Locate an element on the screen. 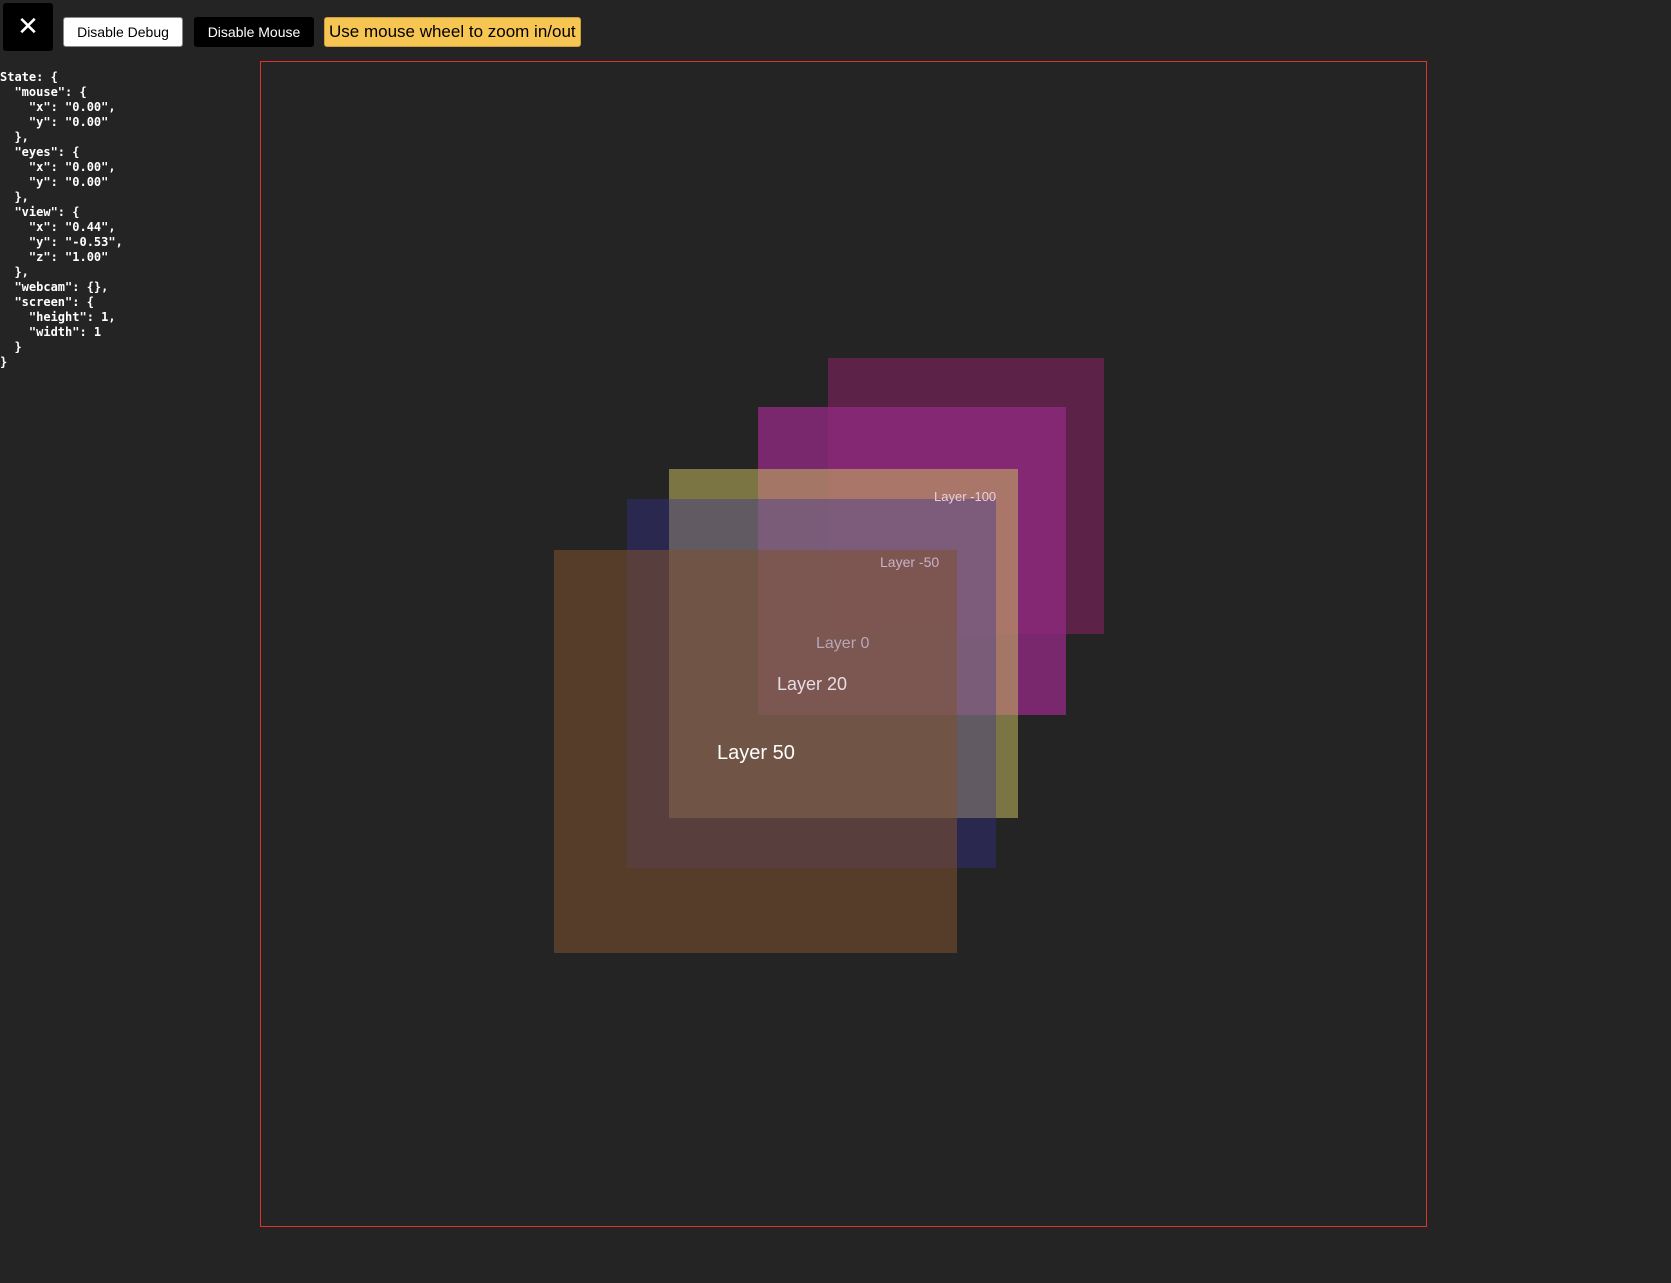 Image resolution: width=1671 pixels, height=1283 pixels. disable-debug-label: Disable Debug is located at coordinates (123, 32).